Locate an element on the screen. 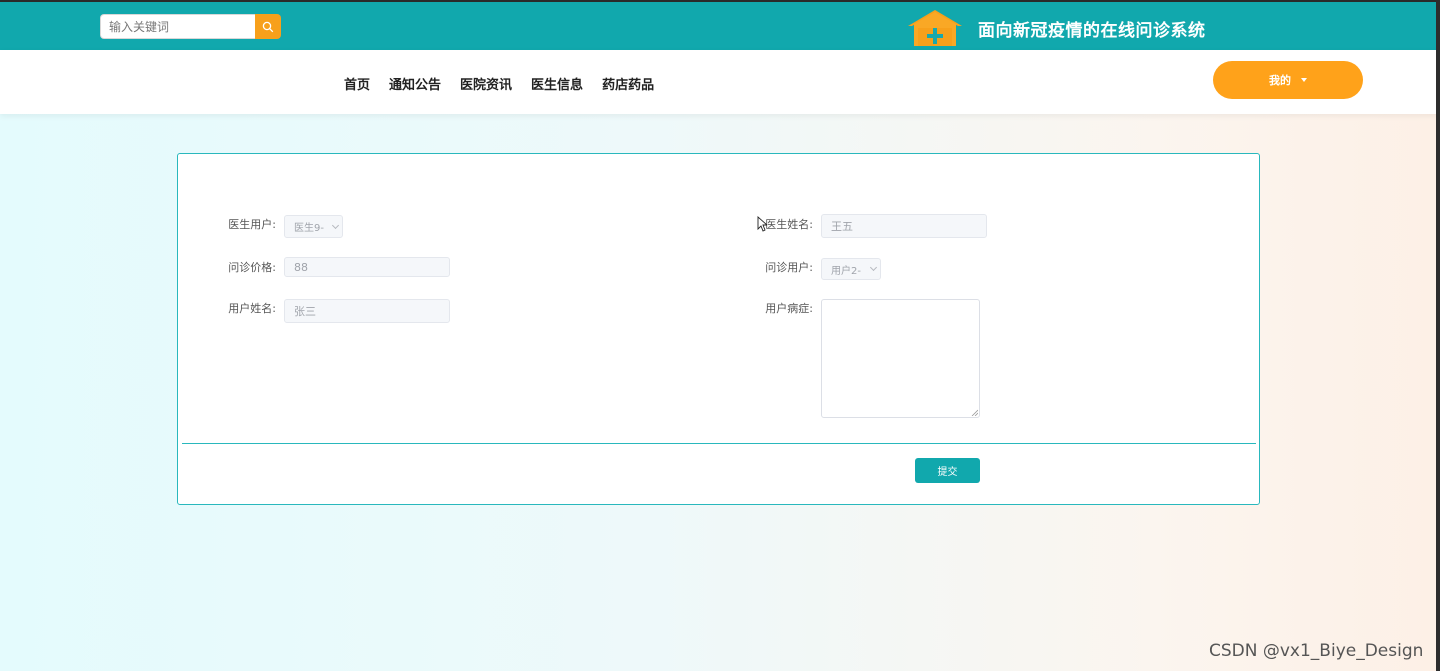  price-field: 88 is located at coordinates (367, 267).